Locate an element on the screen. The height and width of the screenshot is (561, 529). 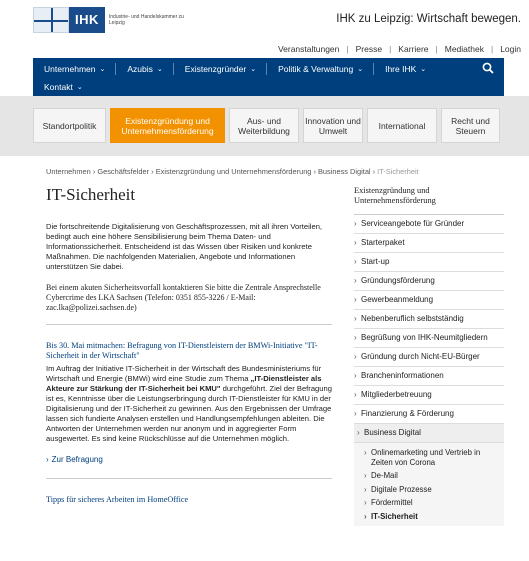
nav-label: Kontakt is located at coordinates (58, 86).